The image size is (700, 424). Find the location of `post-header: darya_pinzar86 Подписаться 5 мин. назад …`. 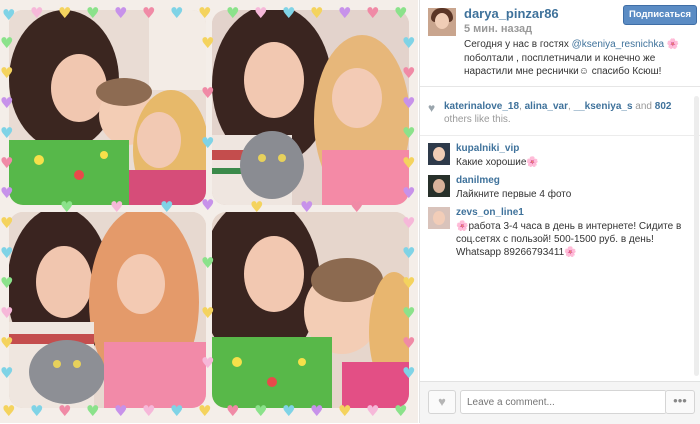

post-header: darya_pinzar86 Подписаться 5 мин. назад … is located at coordinates (560, 43).